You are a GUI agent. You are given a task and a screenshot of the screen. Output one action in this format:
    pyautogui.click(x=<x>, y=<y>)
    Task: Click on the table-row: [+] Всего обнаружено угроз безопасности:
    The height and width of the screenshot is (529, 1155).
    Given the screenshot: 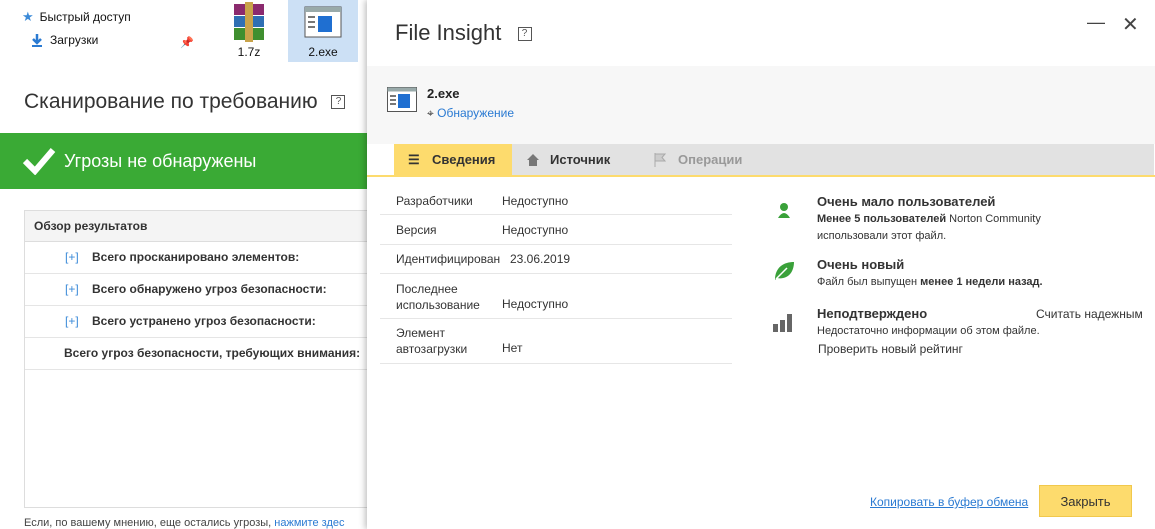 What is the action you would take?
    pyautogui.click(x=196, y=290)
    